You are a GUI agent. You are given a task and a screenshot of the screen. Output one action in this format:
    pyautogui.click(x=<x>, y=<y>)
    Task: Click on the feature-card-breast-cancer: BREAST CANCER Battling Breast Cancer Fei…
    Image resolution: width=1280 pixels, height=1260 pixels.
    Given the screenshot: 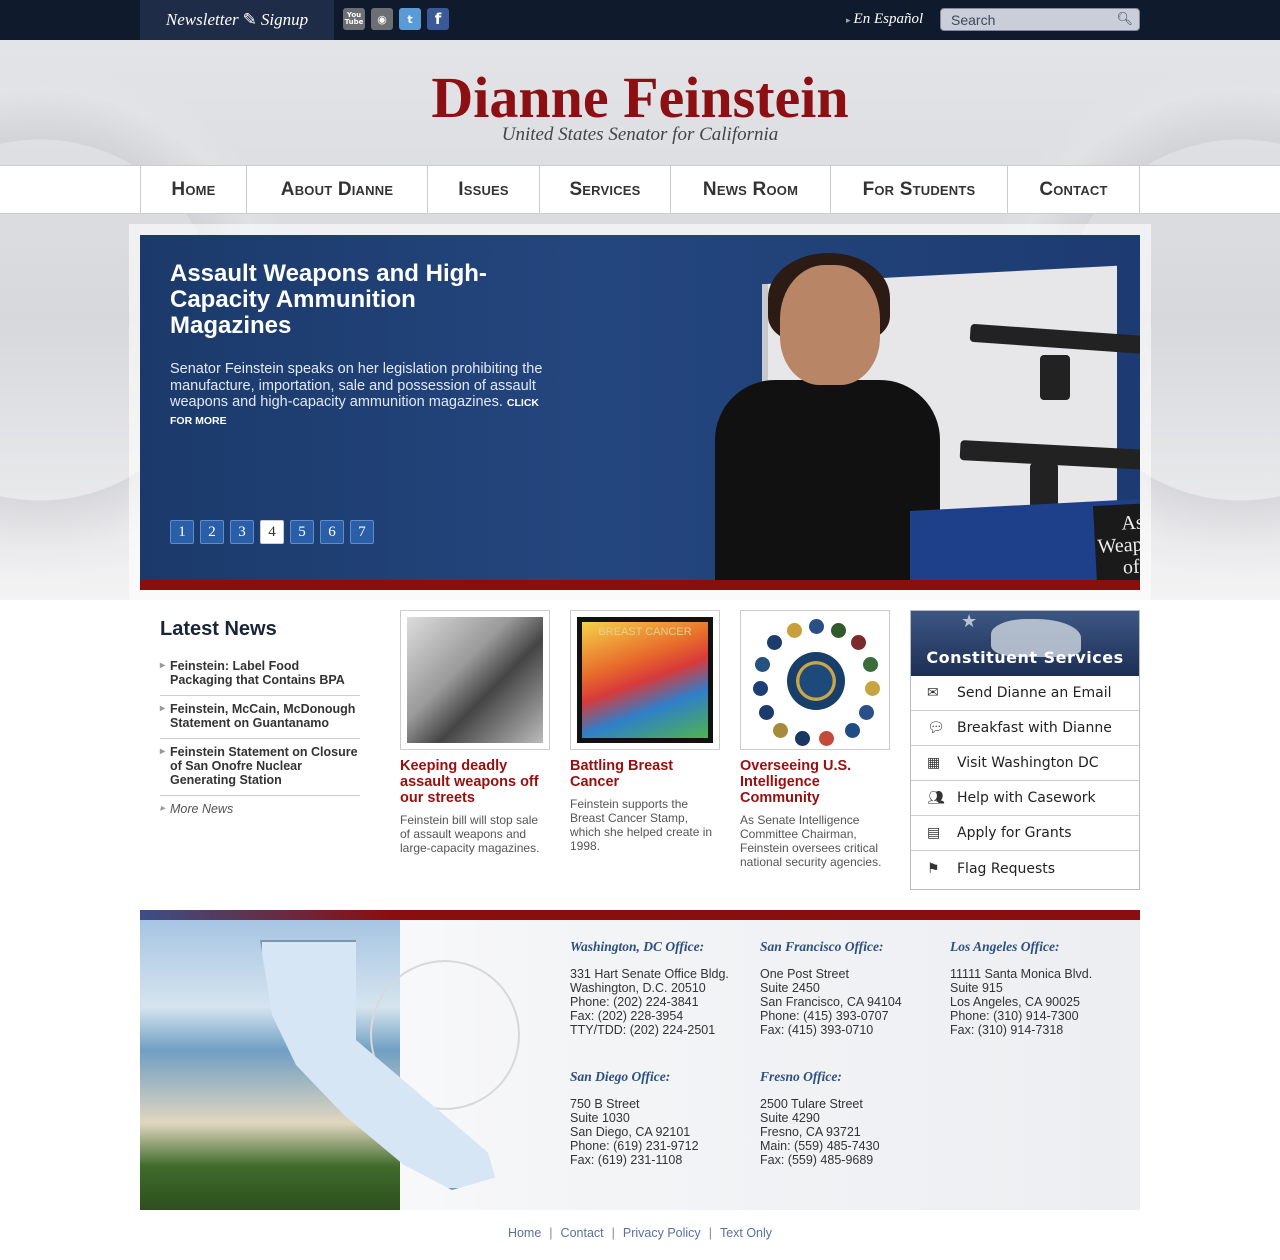 What is the action you would take?
    pyautogui.click(x=645, y=731)
    